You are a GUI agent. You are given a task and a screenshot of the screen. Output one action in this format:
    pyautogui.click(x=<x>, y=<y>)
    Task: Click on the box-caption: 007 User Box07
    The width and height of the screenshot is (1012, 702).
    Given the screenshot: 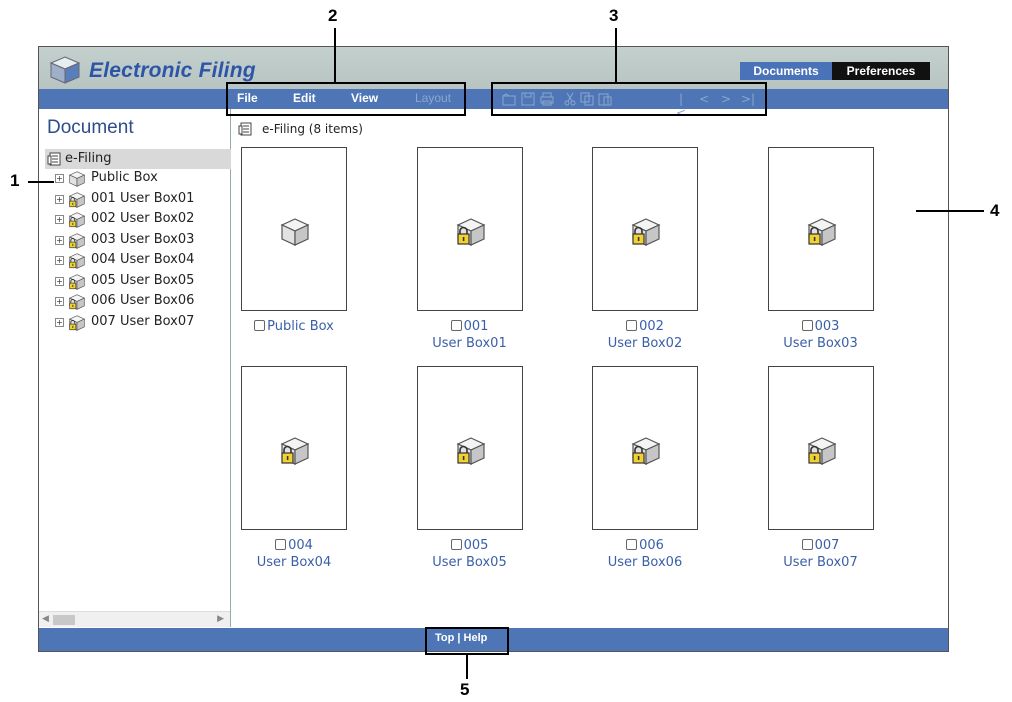 What is the action you would take?
    pyautogui.click(x=821, y=554)
    